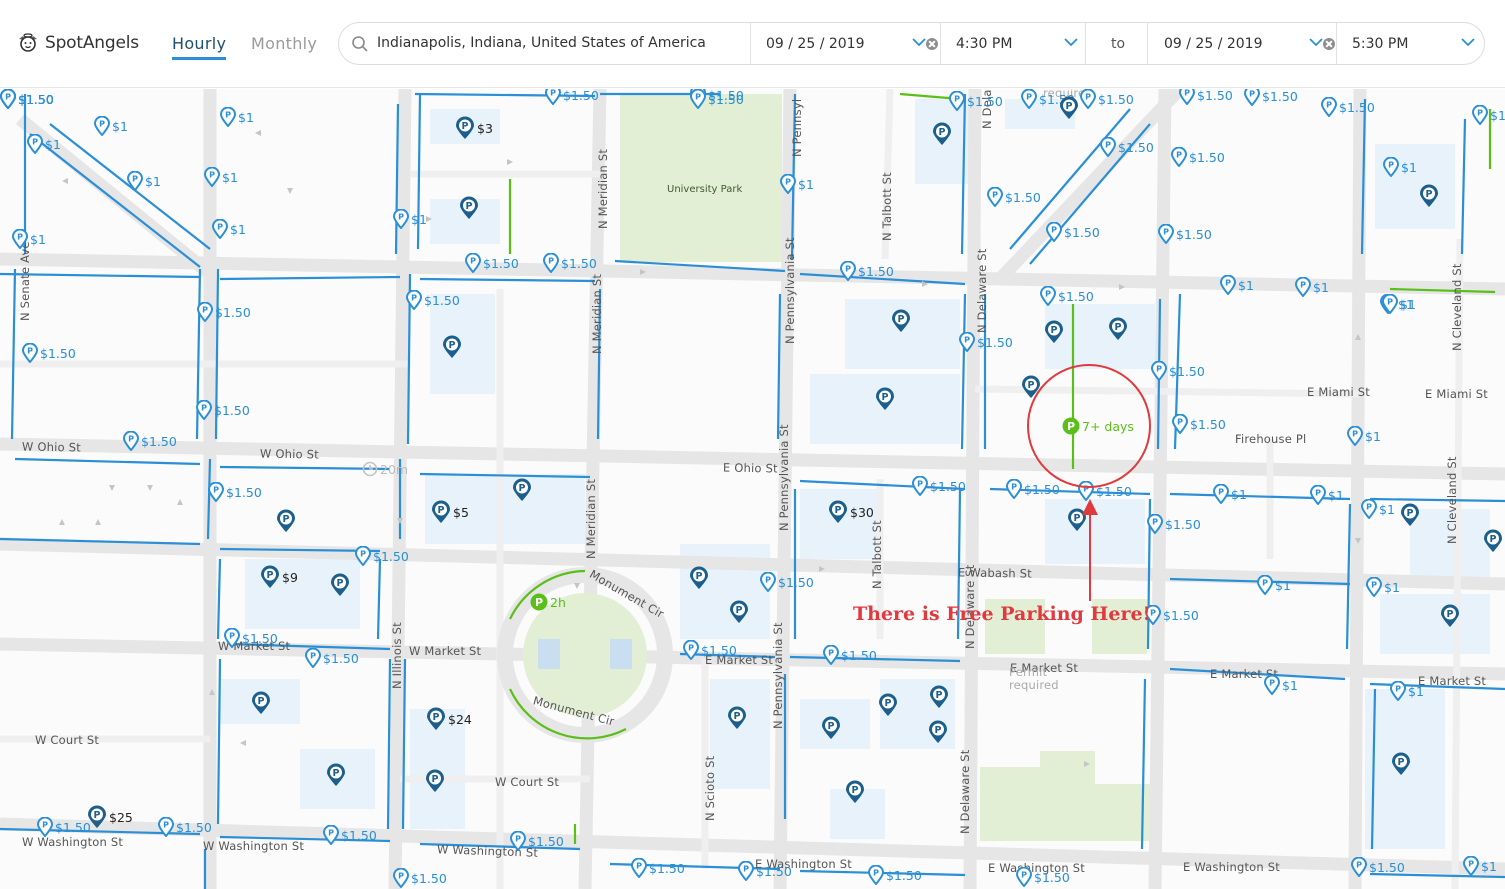 The width and height of the screenshot is (1505, 889). What do you see at coordinates (557, 43) in the screenshot?
I see `location-search-input` at bounding box center [557, 43].